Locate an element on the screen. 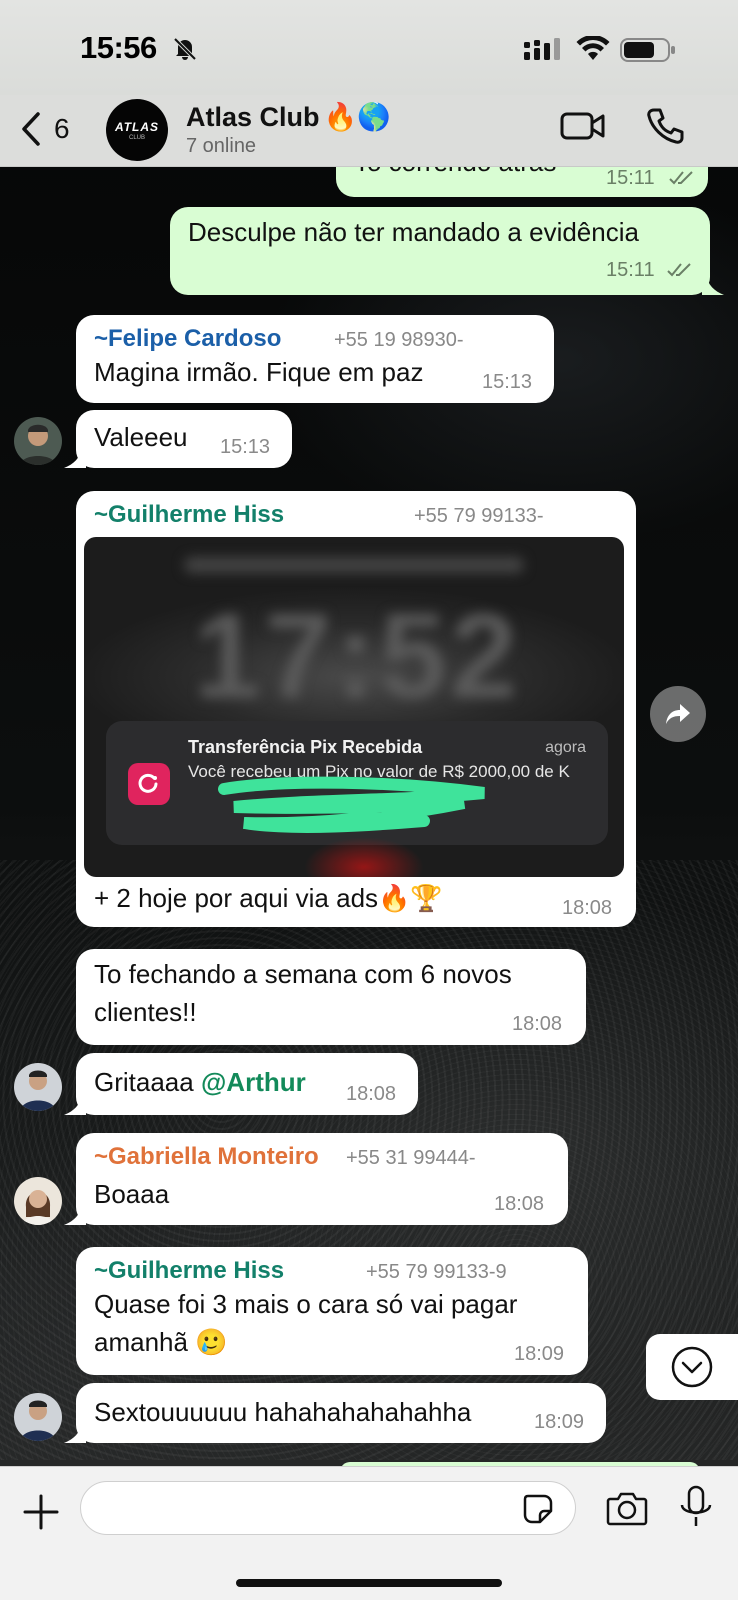  forward-arrow-icon is located at coordinates (678, 714).